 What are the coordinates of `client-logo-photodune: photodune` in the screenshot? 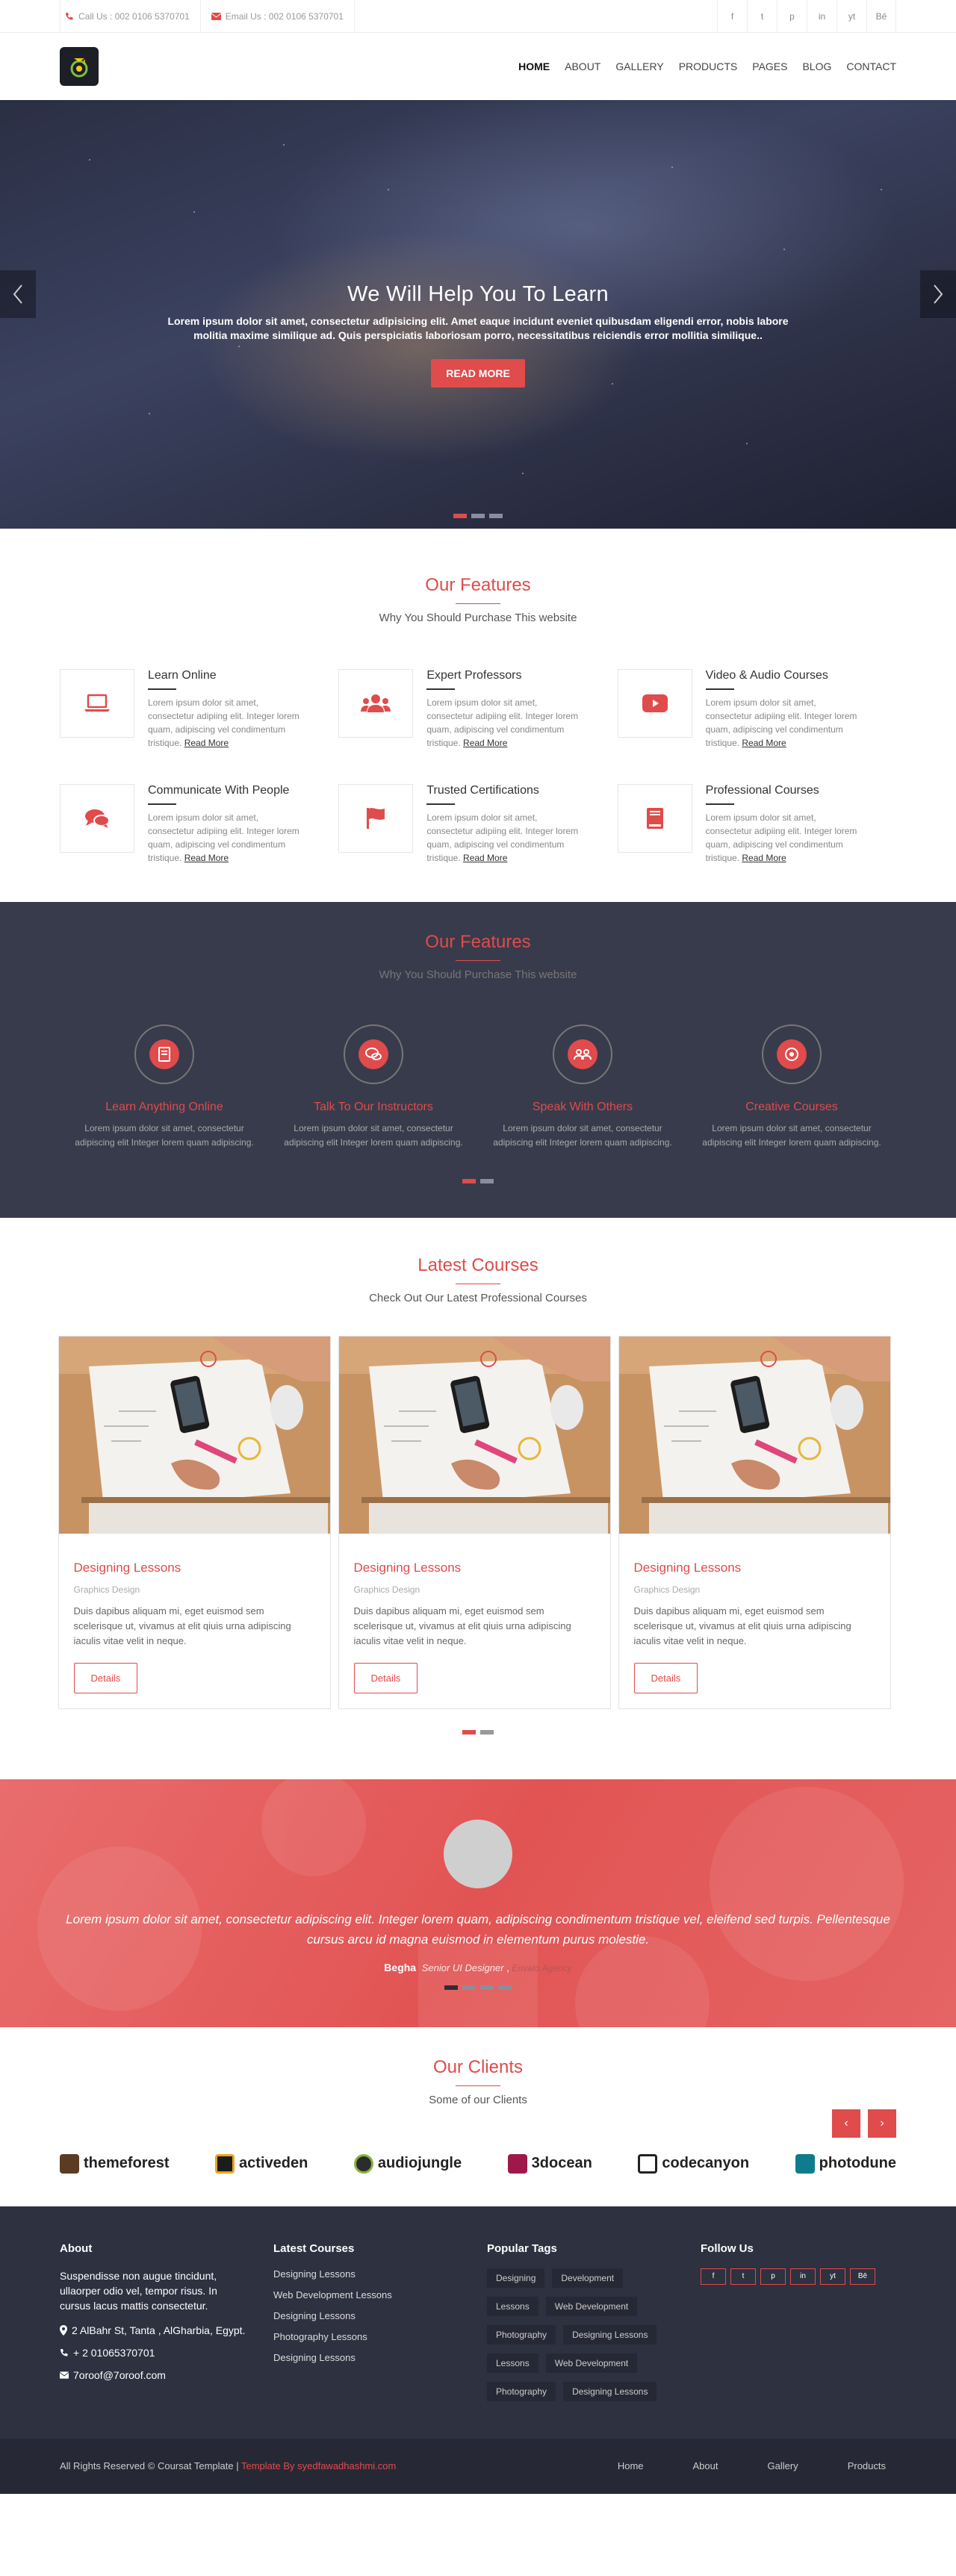 It's located at (845, 2163).